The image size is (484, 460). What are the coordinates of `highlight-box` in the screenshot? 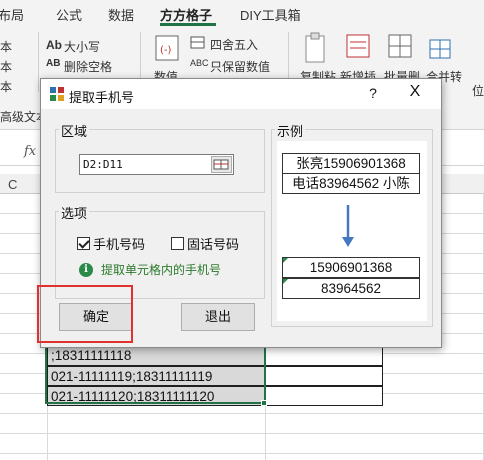 It's located at (85, 314).